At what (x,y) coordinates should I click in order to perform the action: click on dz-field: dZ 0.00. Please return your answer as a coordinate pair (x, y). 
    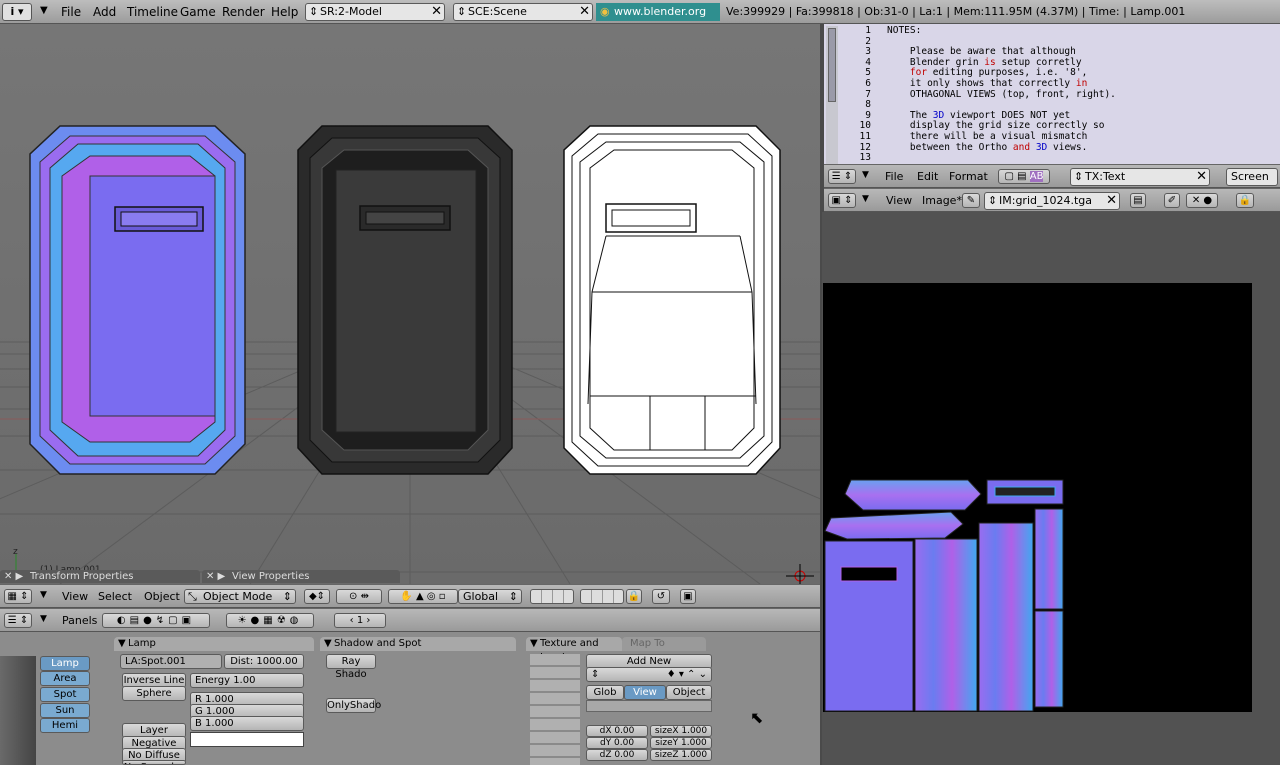
    Looking at the image, I should click on (617, 755).